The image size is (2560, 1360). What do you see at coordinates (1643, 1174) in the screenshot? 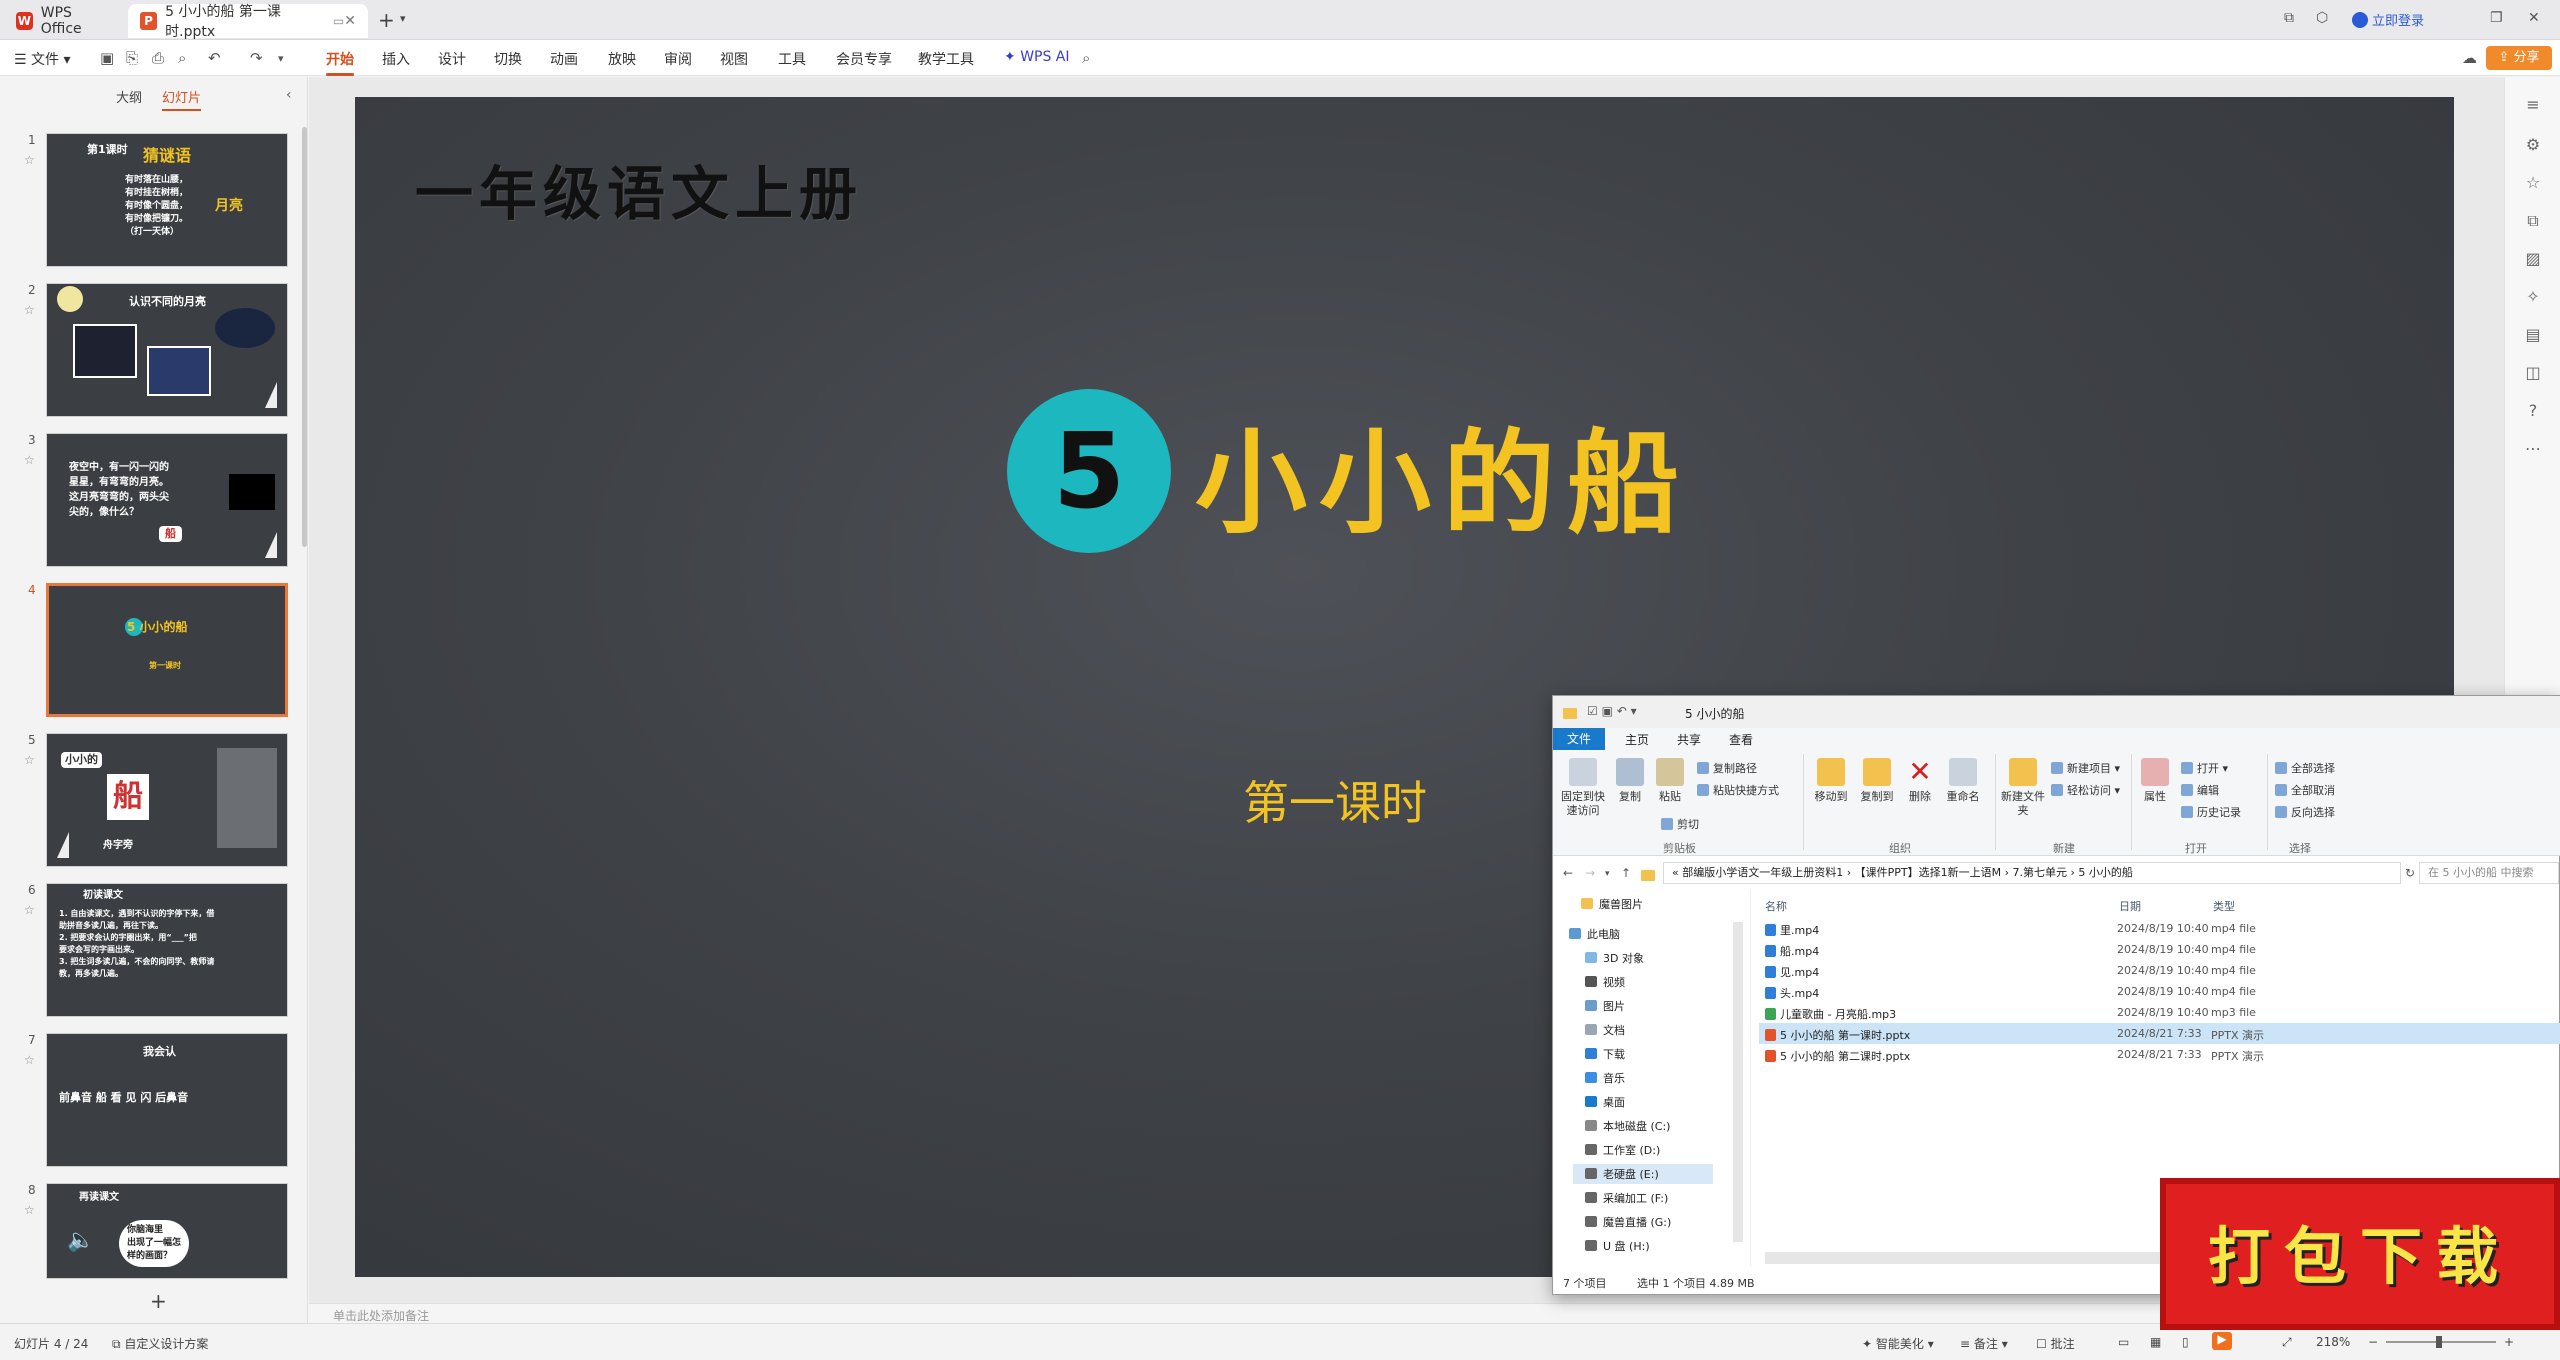
I see `nav-item-drive-e: 老硬盘 (E:)` at bounding box center [1643, 1174].